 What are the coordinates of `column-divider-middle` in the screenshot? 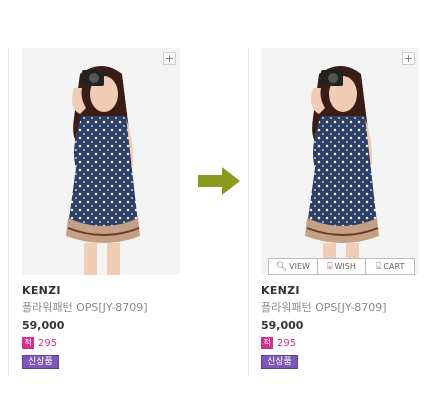 It's located at (248, 212).